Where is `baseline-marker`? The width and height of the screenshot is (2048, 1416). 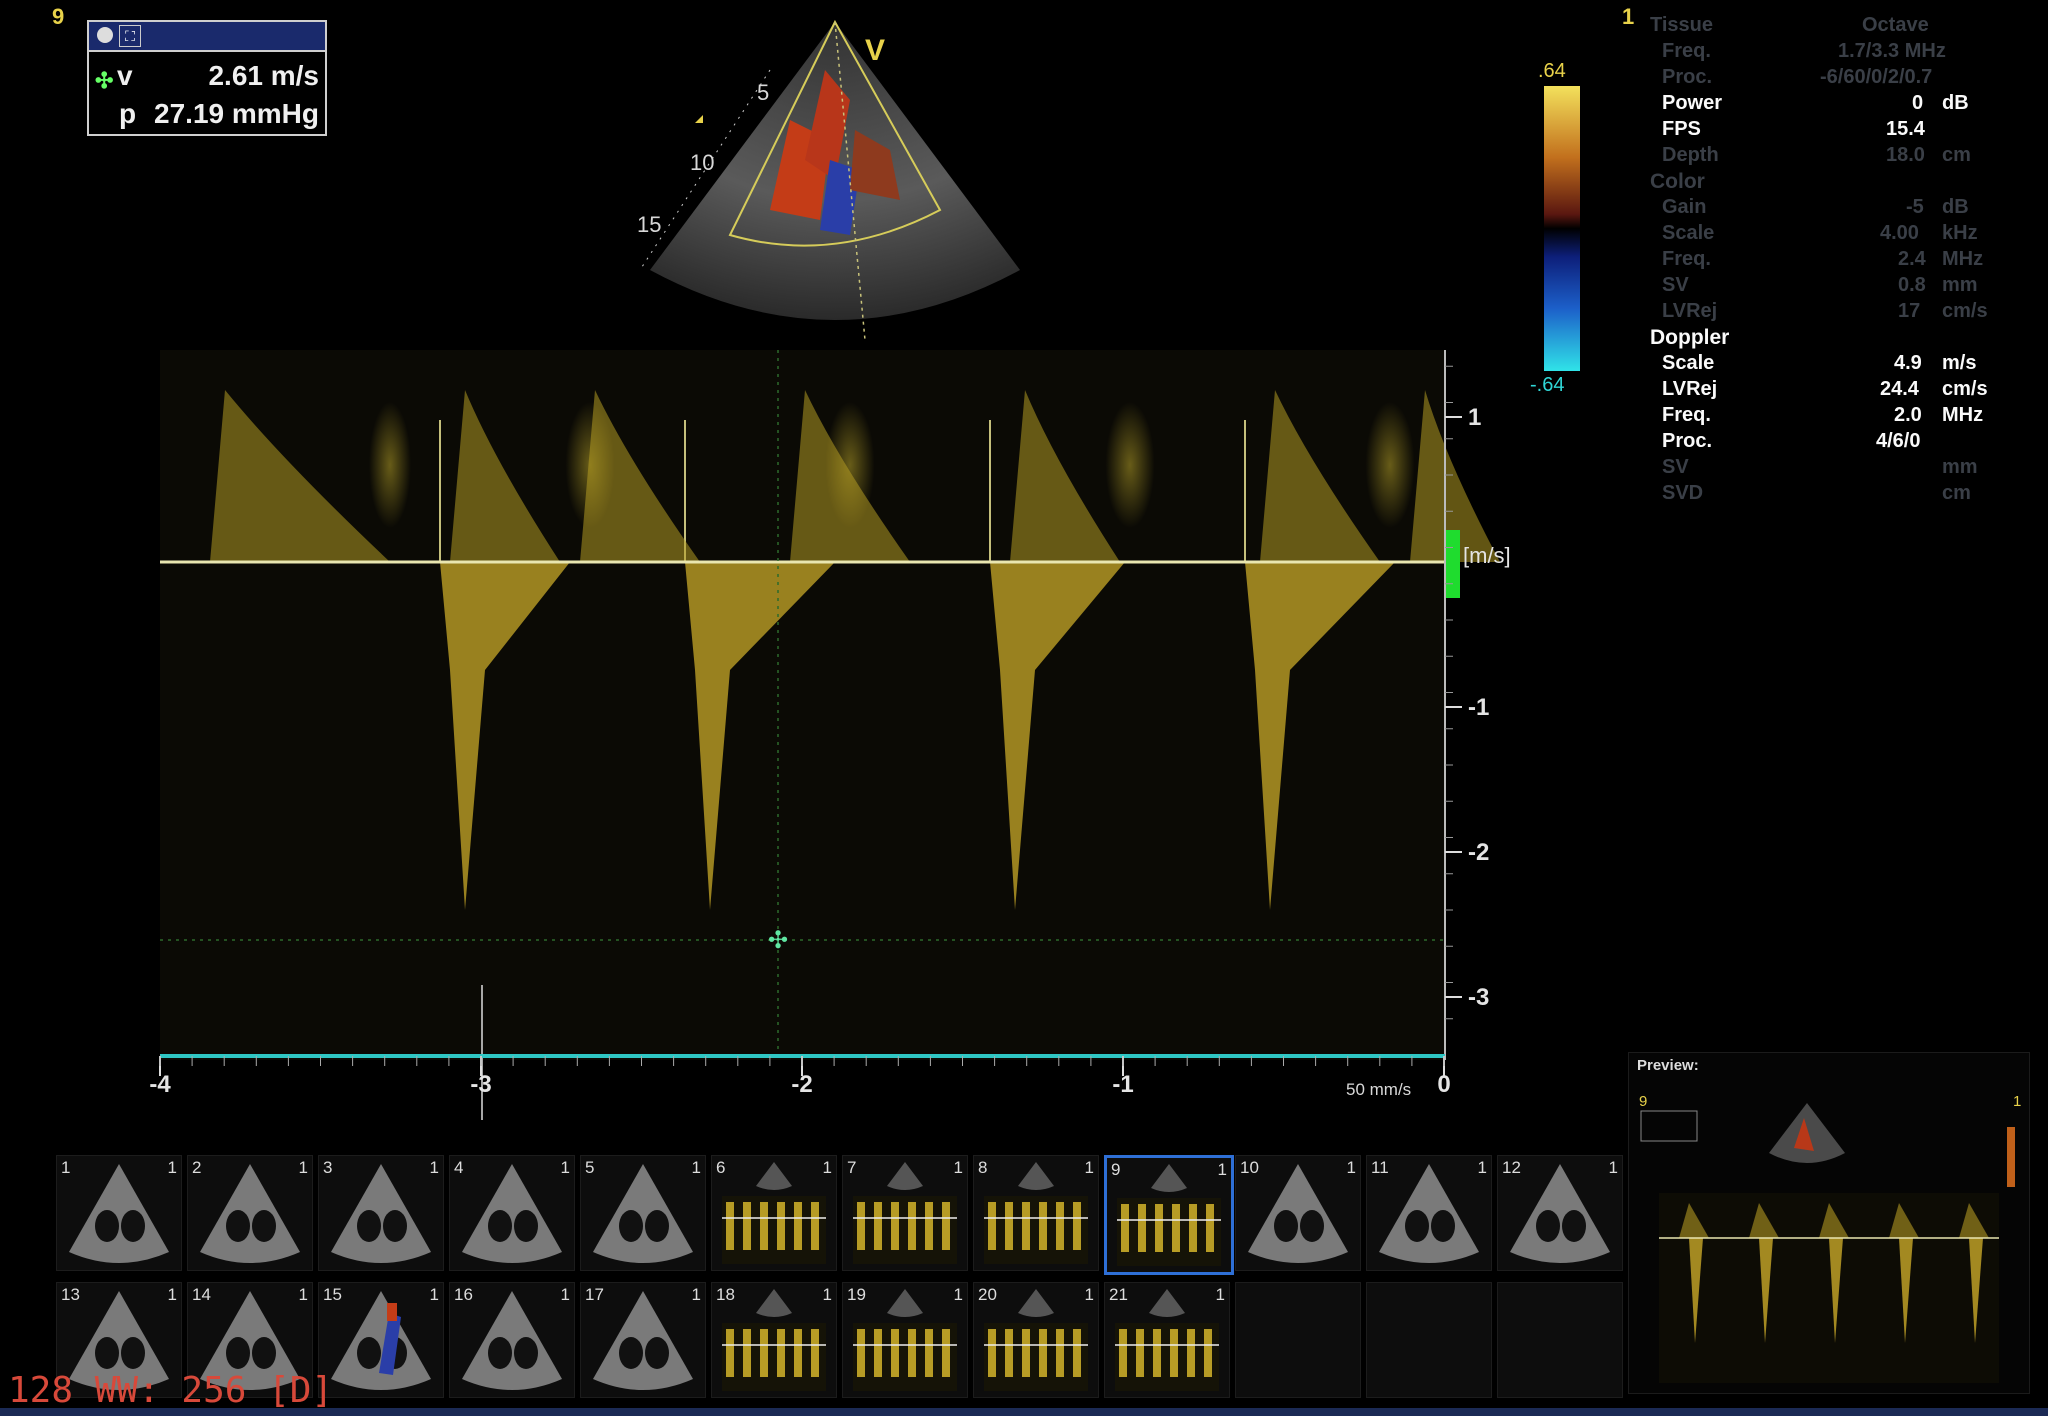 baseline-marker is located at coordinates (1453, 564).